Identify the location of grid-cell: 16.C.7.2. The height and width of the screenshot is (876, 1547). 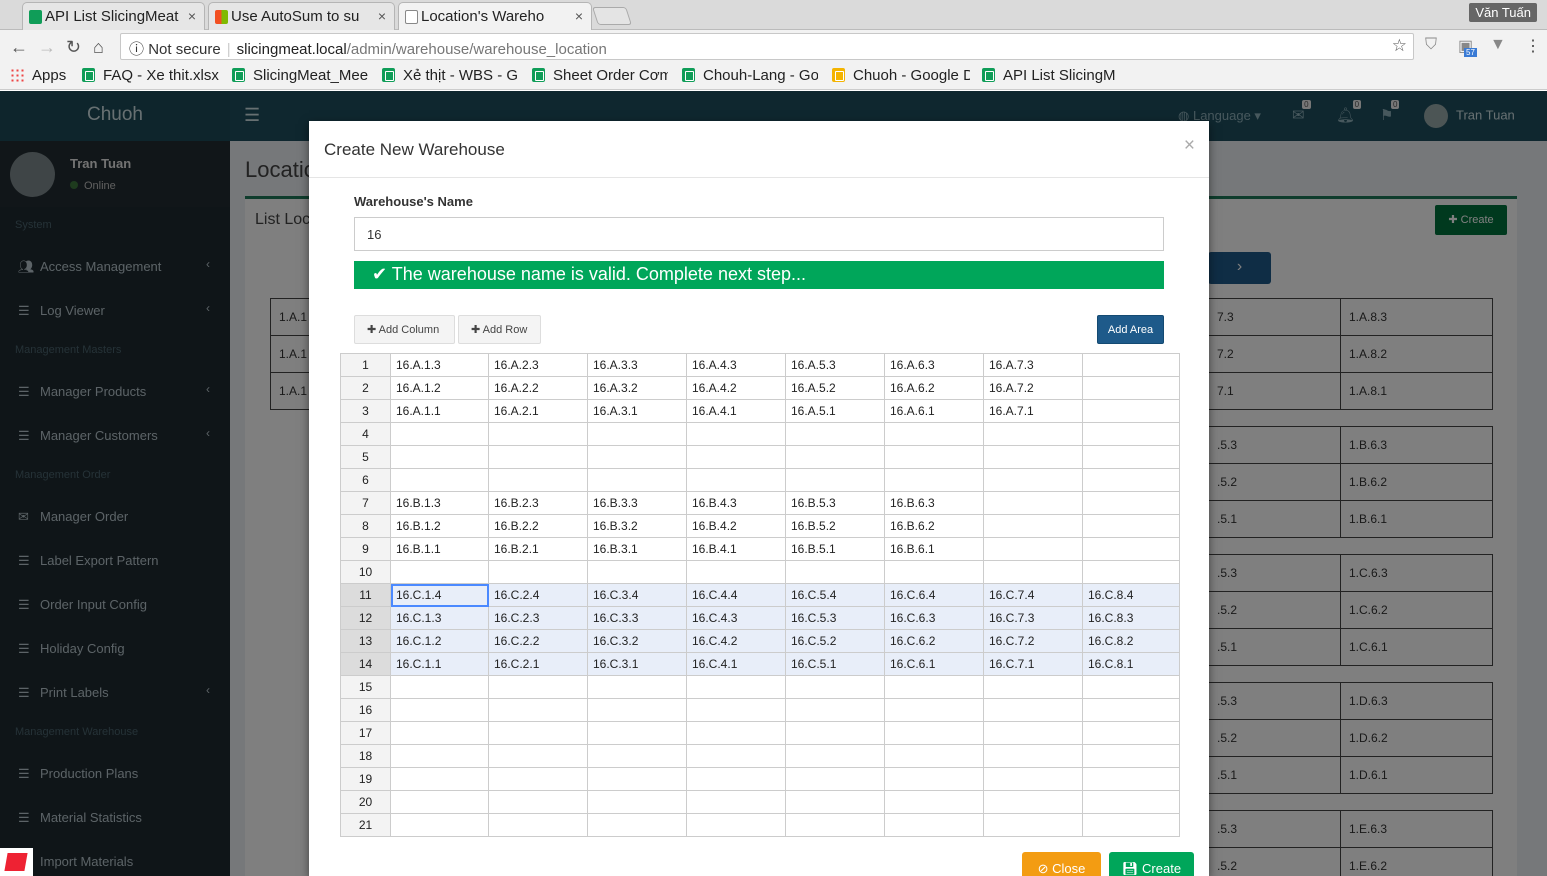
(1033, 641).